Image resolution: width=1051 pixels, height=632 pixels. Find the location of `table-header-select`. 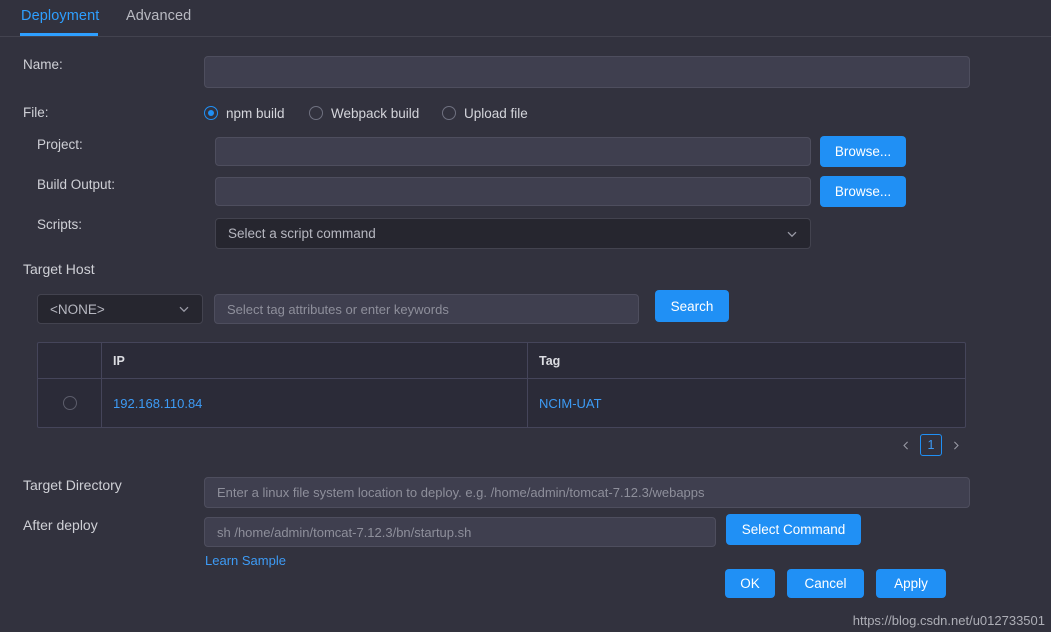

table-header-select is located at coordinates (70, 360).